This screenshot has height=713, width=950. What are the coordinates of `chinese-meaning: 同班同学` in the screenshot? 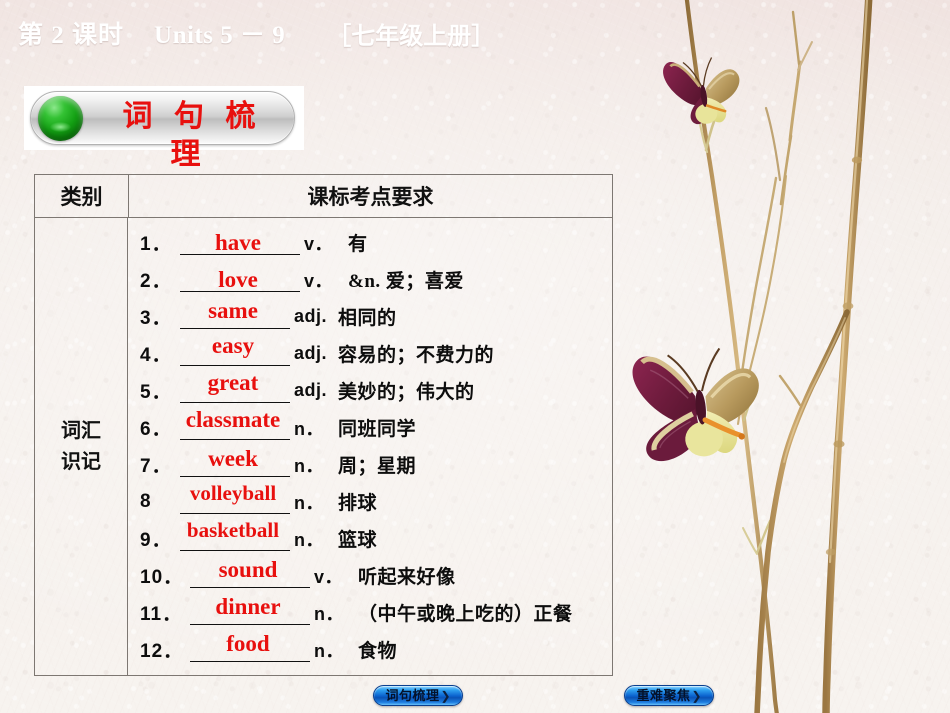 It's located at (377, 429).